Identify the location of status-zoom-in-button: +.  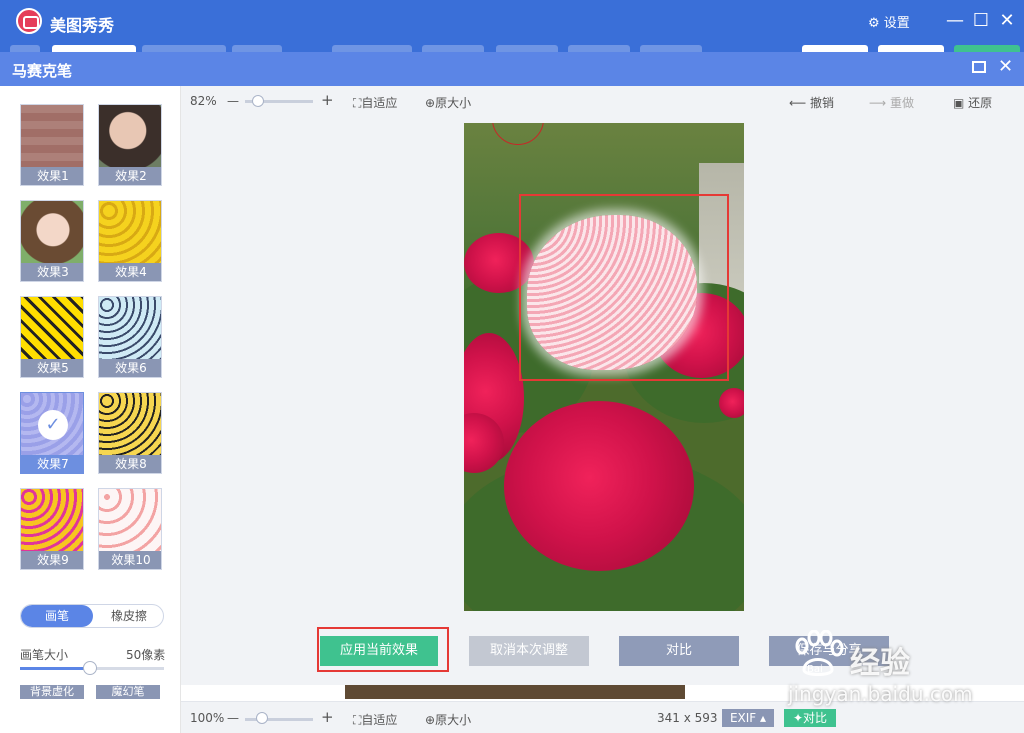
(327, 717).